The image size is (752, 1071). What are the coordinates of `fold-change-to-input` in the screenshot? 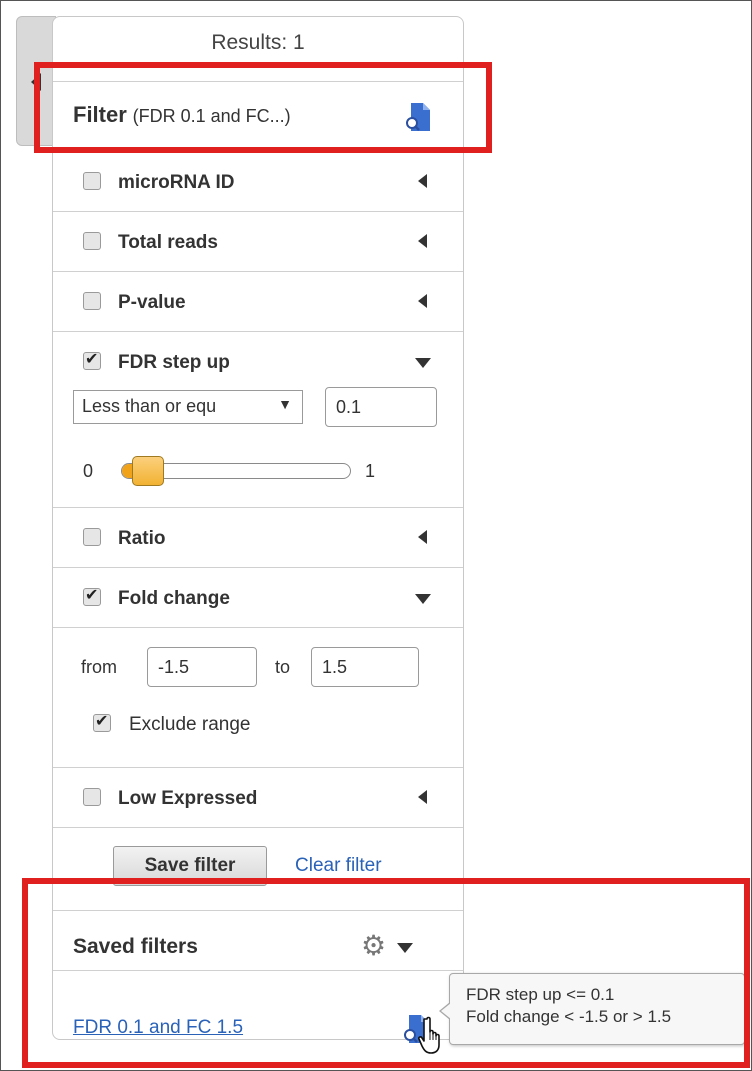 It's located at (365, 667).